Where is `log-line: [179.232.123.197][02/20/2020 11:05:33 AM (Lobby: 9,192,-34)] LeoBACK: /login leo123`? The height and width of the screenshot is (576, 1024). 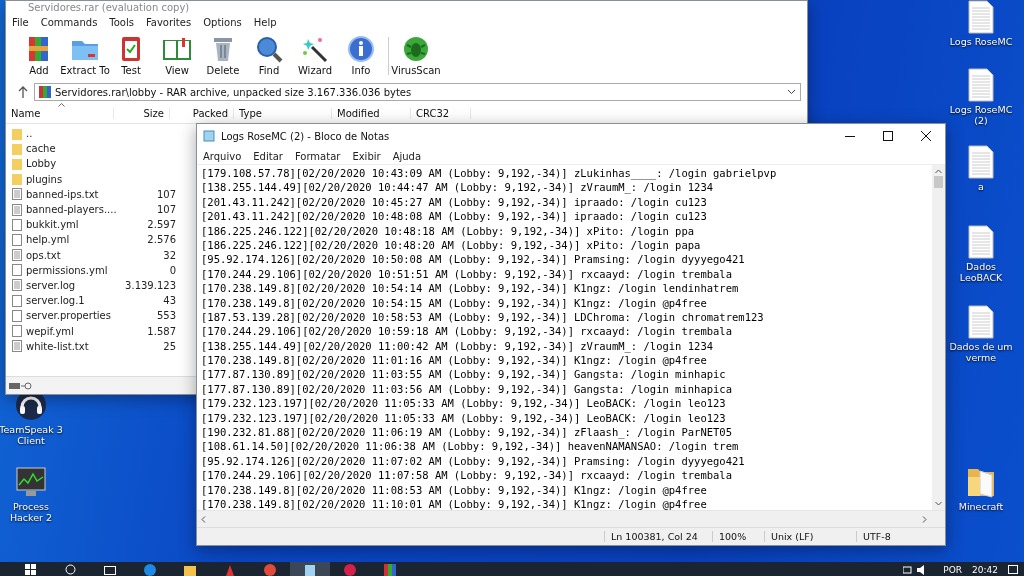
log-line: [179.232.123.197][02/20/2020 11:05:33 AM (Lobby: 9,192,-34)] LeoBACK: /login leo123 is located at coordinates (464, 403).